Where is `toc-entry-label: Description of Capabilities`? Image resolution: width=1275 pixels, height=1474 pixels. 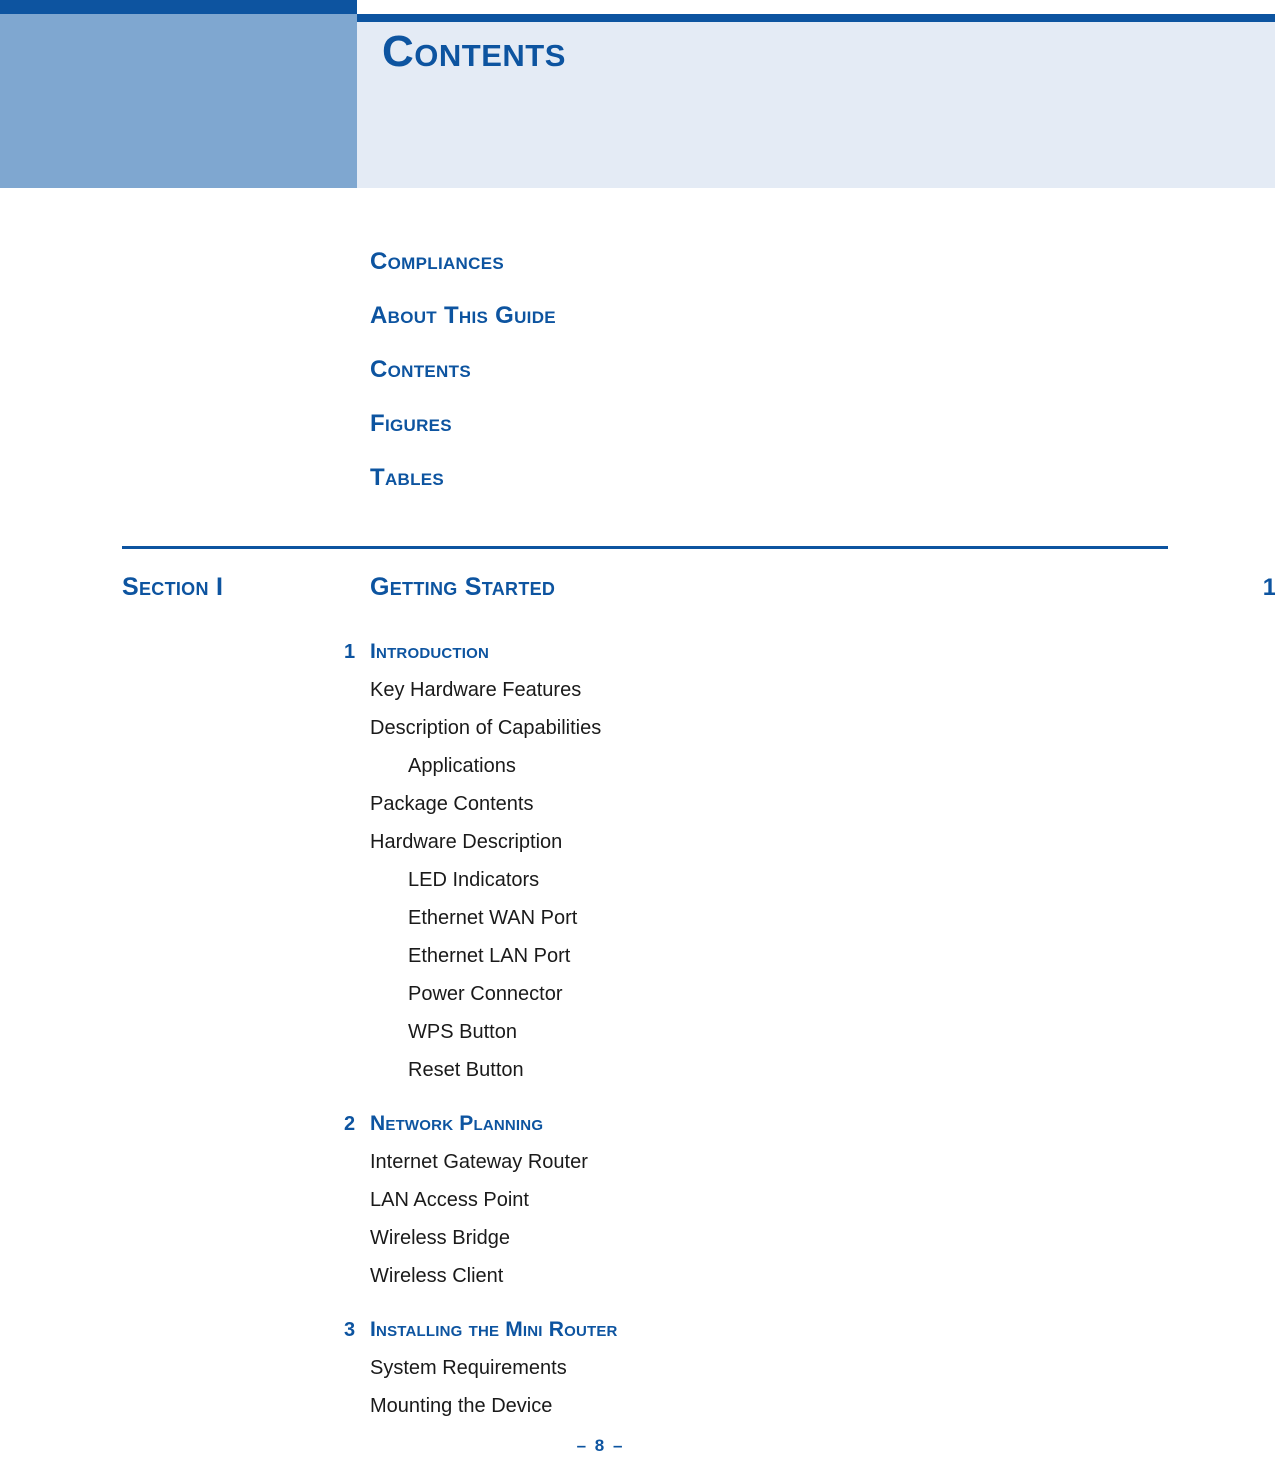
toc-entry-label: Description of Capabilities is located at coordinates (486, 728).